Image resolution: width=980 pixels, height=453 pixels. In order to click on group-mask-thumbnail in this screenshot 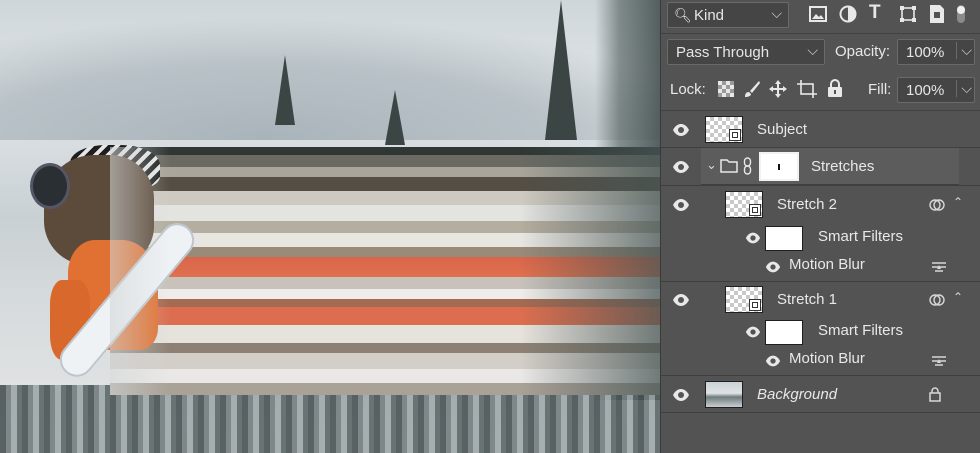, I will do `click(779, 166)`.